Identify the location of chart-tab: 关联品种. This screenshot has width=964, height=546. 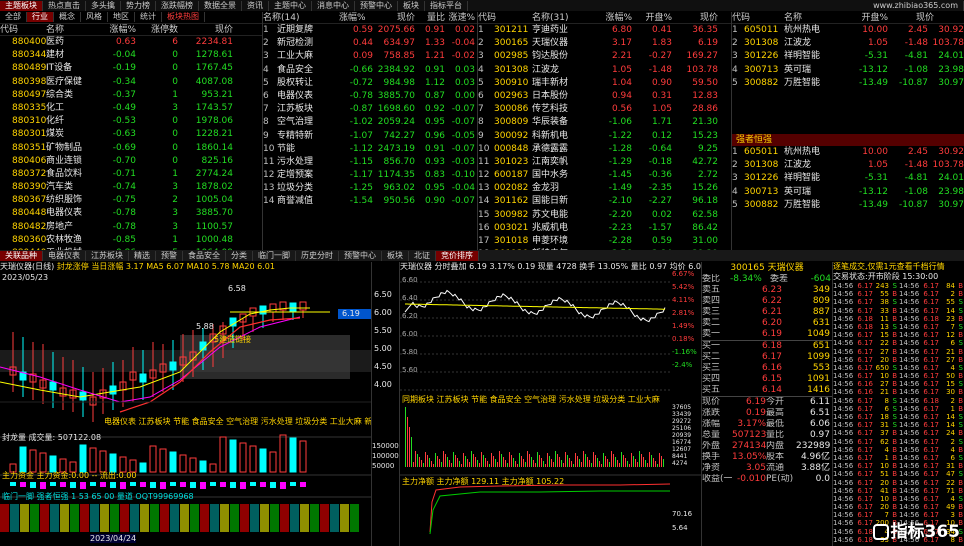
(21, 255).